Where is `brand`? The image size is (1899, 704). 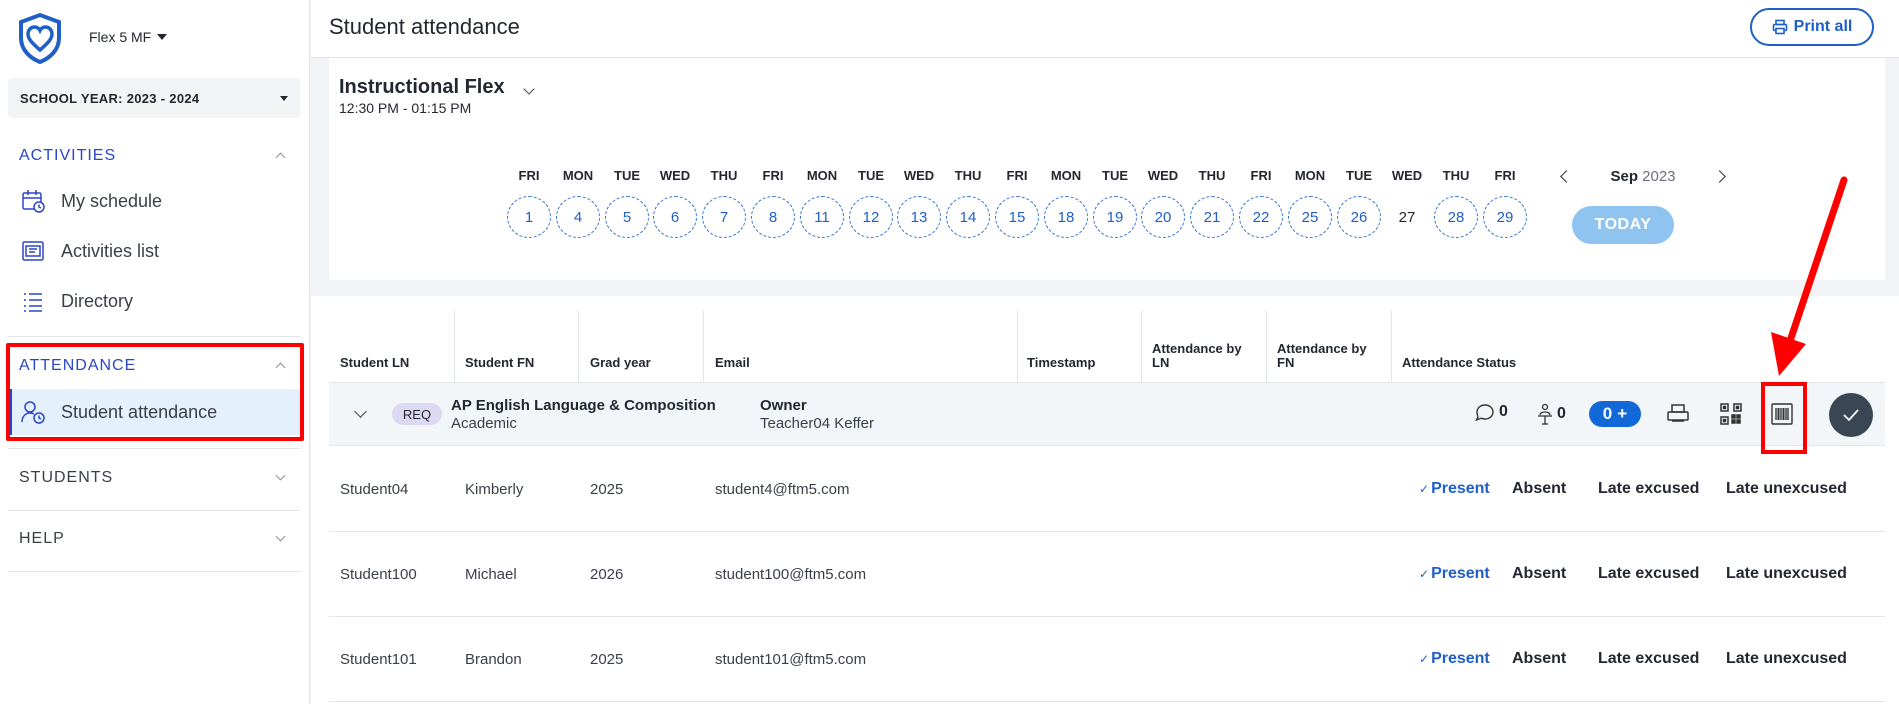 brand is located at coordinates (40, 38).